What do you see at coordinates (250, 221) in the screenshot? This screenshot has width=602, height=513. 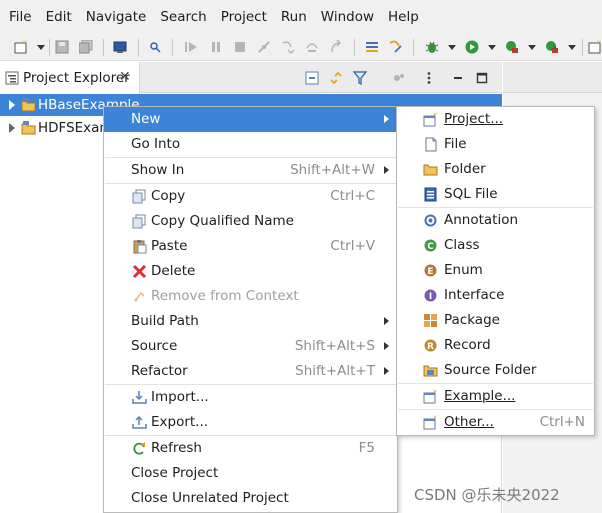 I see `menu-item-copy-qualified-name: Copy Qualified Name` at bounding box center [250, 221].